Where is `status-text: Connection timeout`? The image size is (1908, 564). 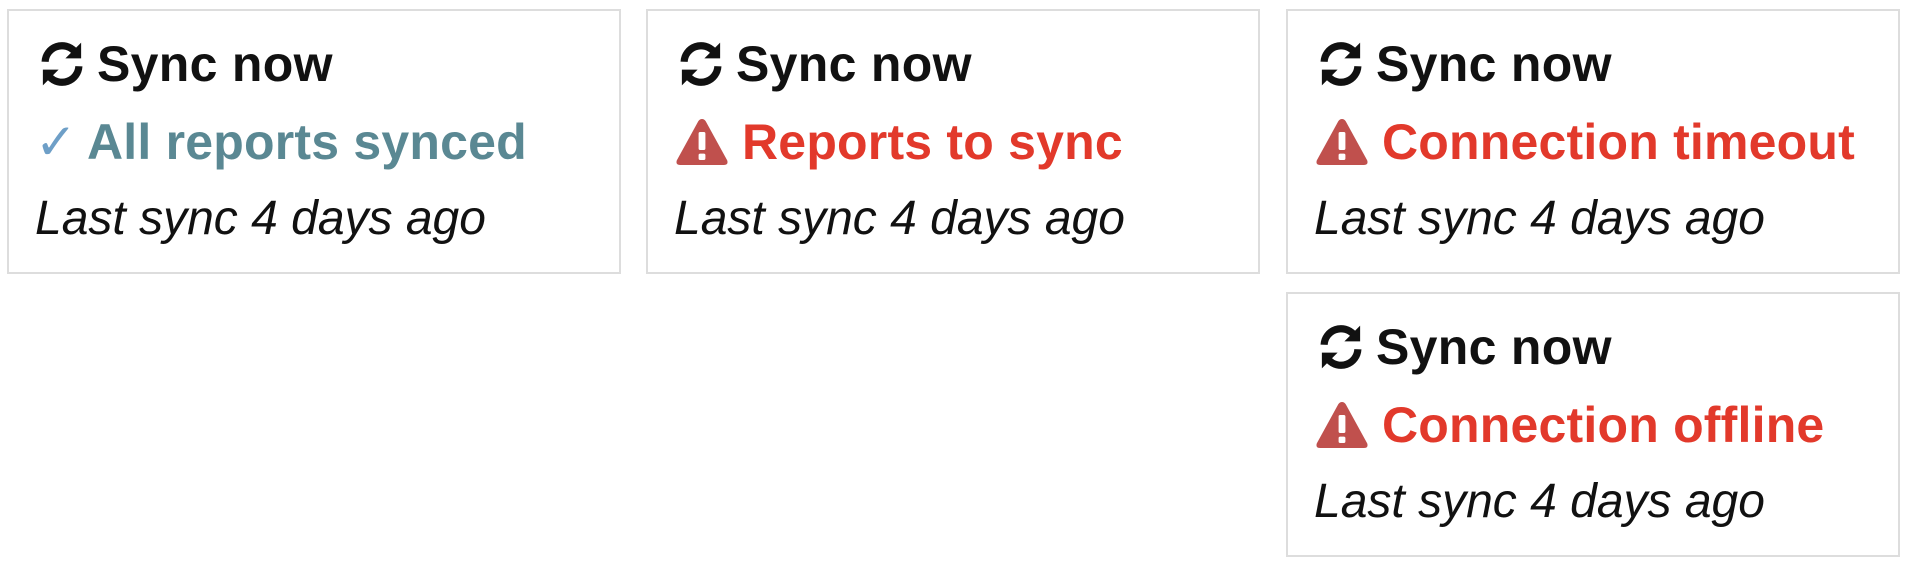
status-text: Connection timeout is located at coordinates (1619, 142).